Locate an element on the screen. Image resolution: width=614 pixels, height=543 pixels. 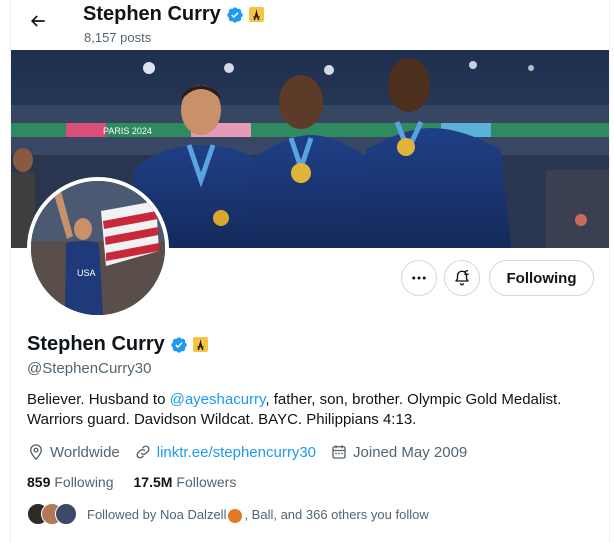
avatar-photo: USA is located at coordinates (98, 248).